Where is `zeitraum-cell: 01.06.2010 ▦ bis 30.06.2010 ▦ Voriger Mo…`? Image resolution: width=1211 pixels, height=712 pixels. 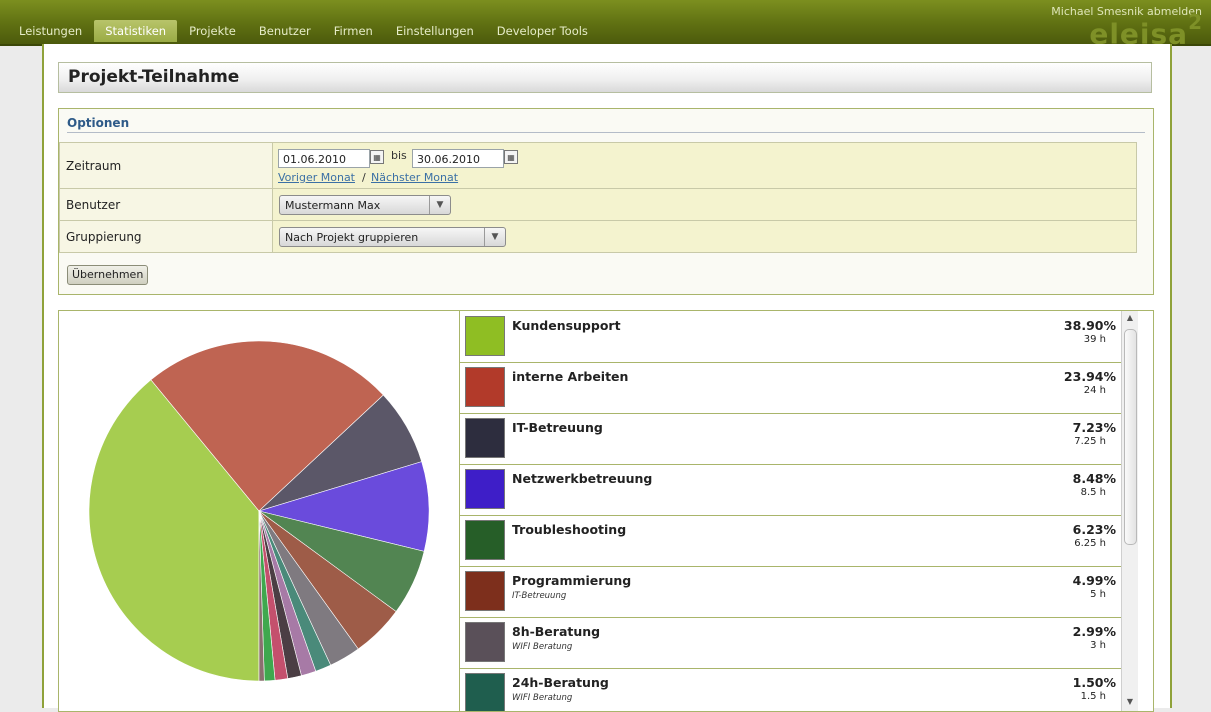 zeitraum-cell: 01.06.2010 ▦ bis 30.06.2010 ▦ Voriger Mo… is located at coordinates (705, 165).